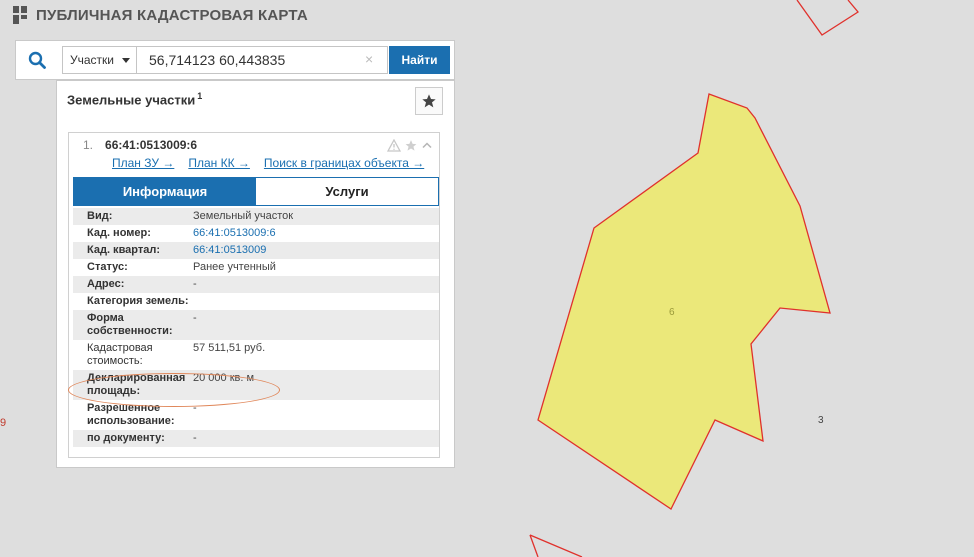 The image size is (974, 557). Describe the element at coordinates (138, 301) in the screenshot. I see `row-label: Категория земель:` at that location.